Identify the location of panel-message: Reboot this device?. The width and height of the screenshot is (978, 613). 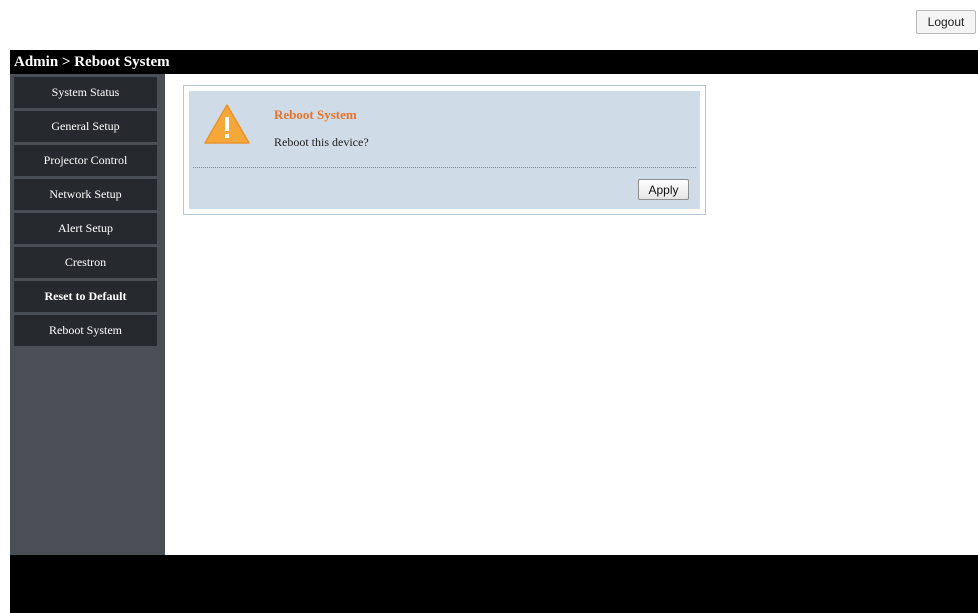
(321, 142).